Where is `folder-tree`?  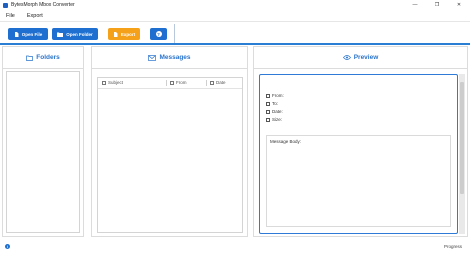 folder-tree is located at coordinates (43, 152).